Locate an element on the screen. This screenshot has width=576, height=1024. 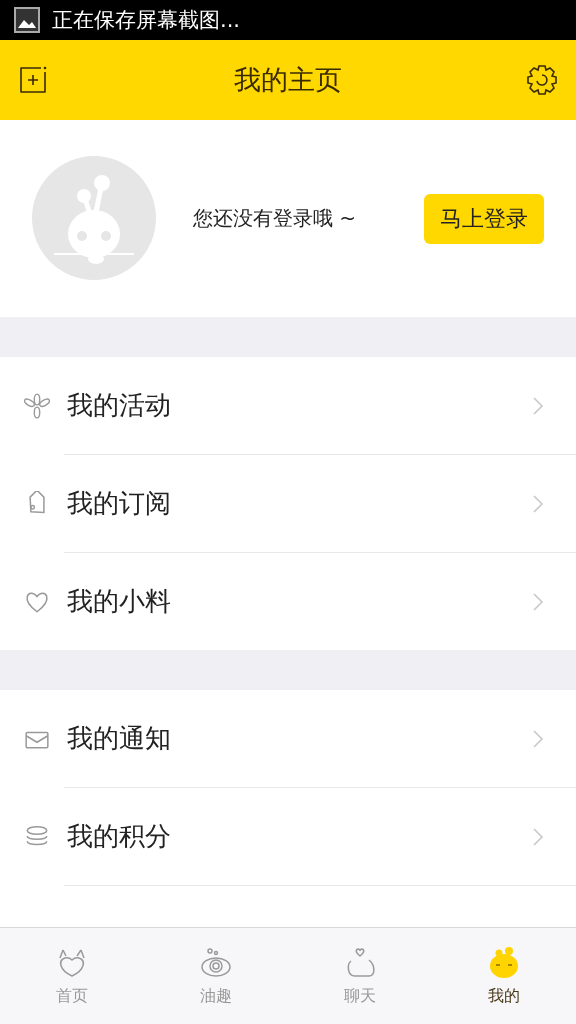
menu-label: 我的小料 is located at coordinates (119, 601).